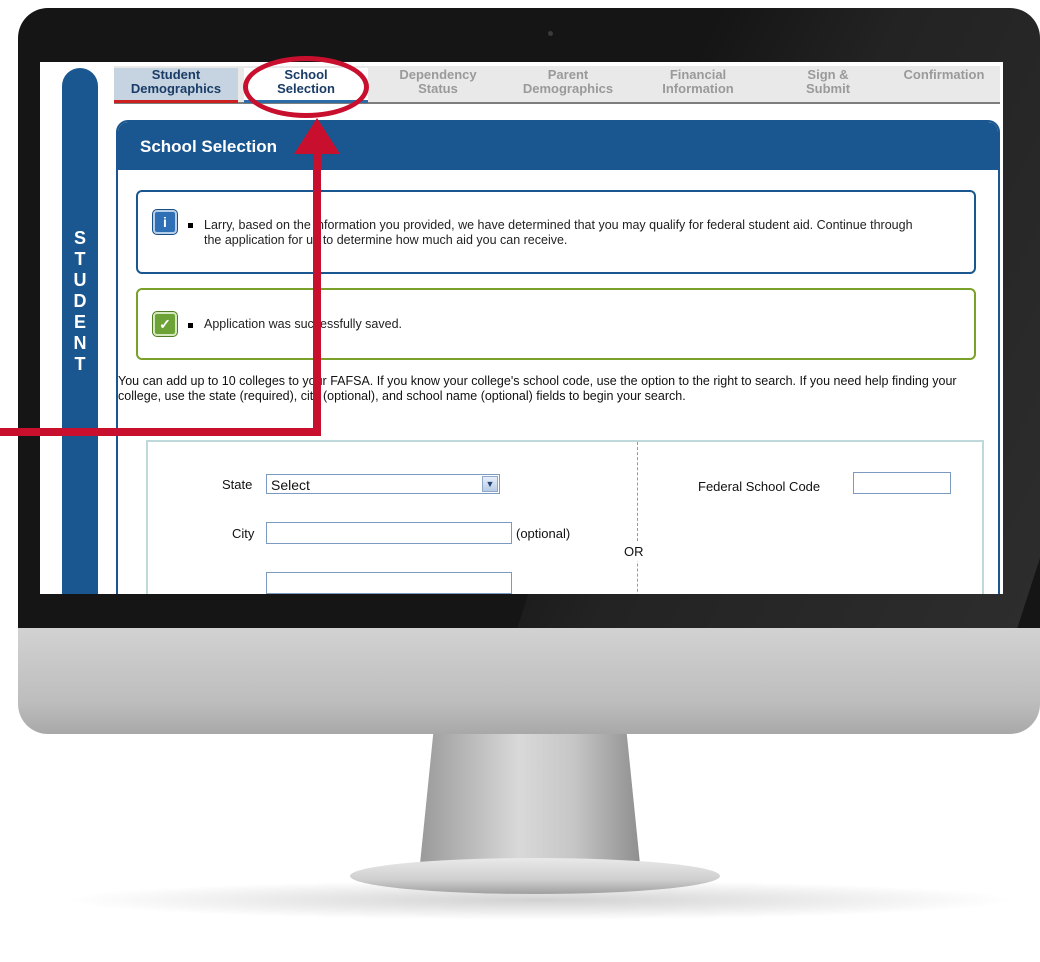 This screenshot has height=962, width=1040. What do you see at coordinates (79, 322) in the screenshot?
I see `sidebar-letter: E` at bounding box center [79, 322].